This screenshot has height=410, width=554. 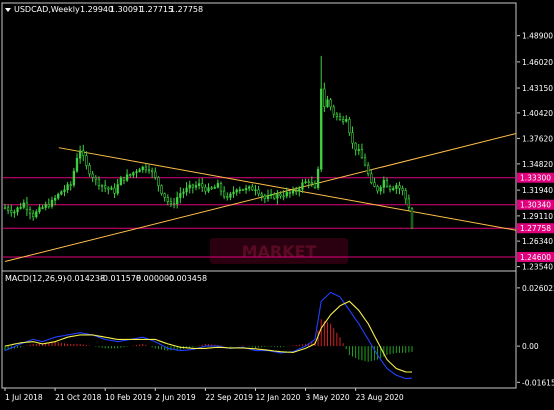 I want to click on price-level-tag-label: 1.27758, so click(x=535, y=228).